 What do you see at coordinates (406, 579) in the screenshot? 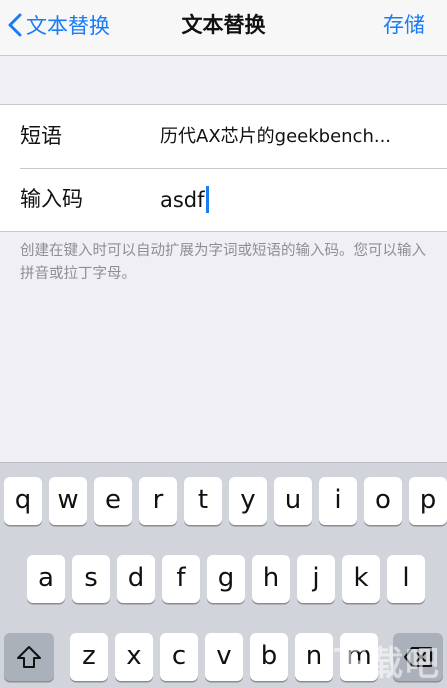
I see `key-l: l` at bounding box center [406, 579].